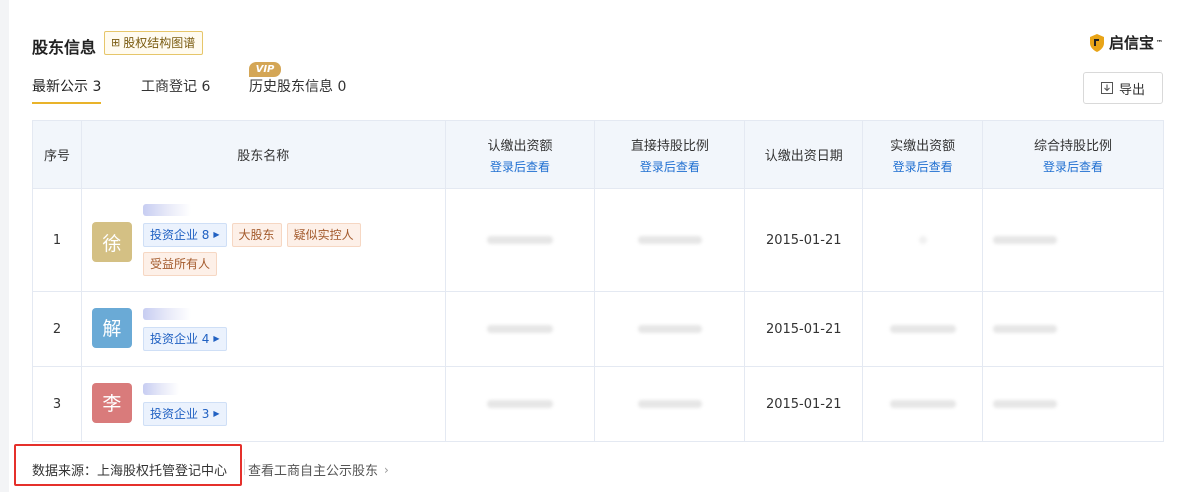  I want to click on tag-beneficial-owner: 受益所有人, so click(179, 264).